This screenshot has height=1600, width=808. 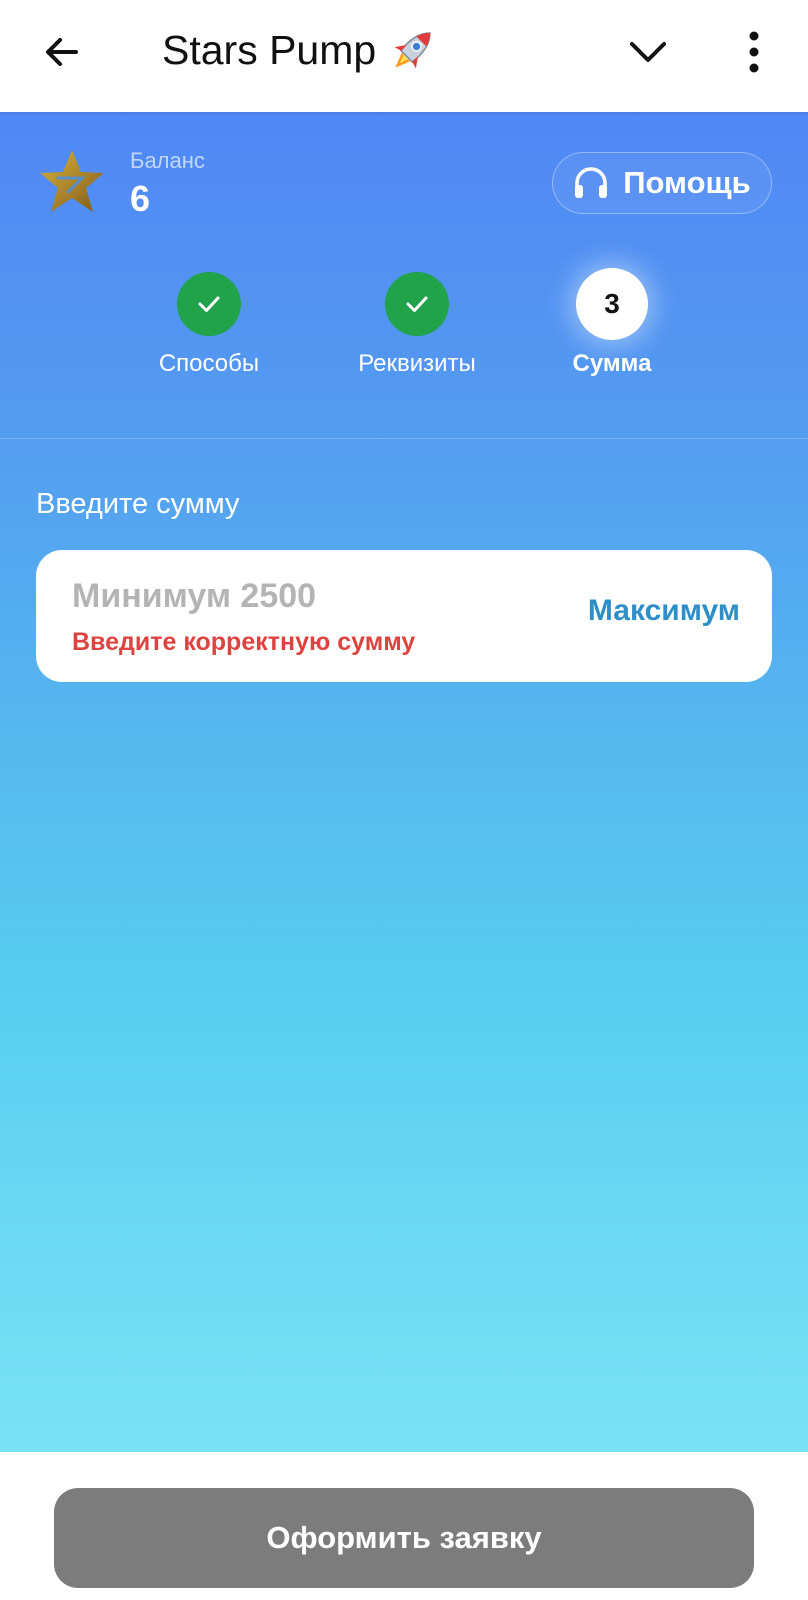 What do you see at coordinates (209, 363) in the screenshot?
I see `step-methods-label: Способы` at bounding box center [209, 363].